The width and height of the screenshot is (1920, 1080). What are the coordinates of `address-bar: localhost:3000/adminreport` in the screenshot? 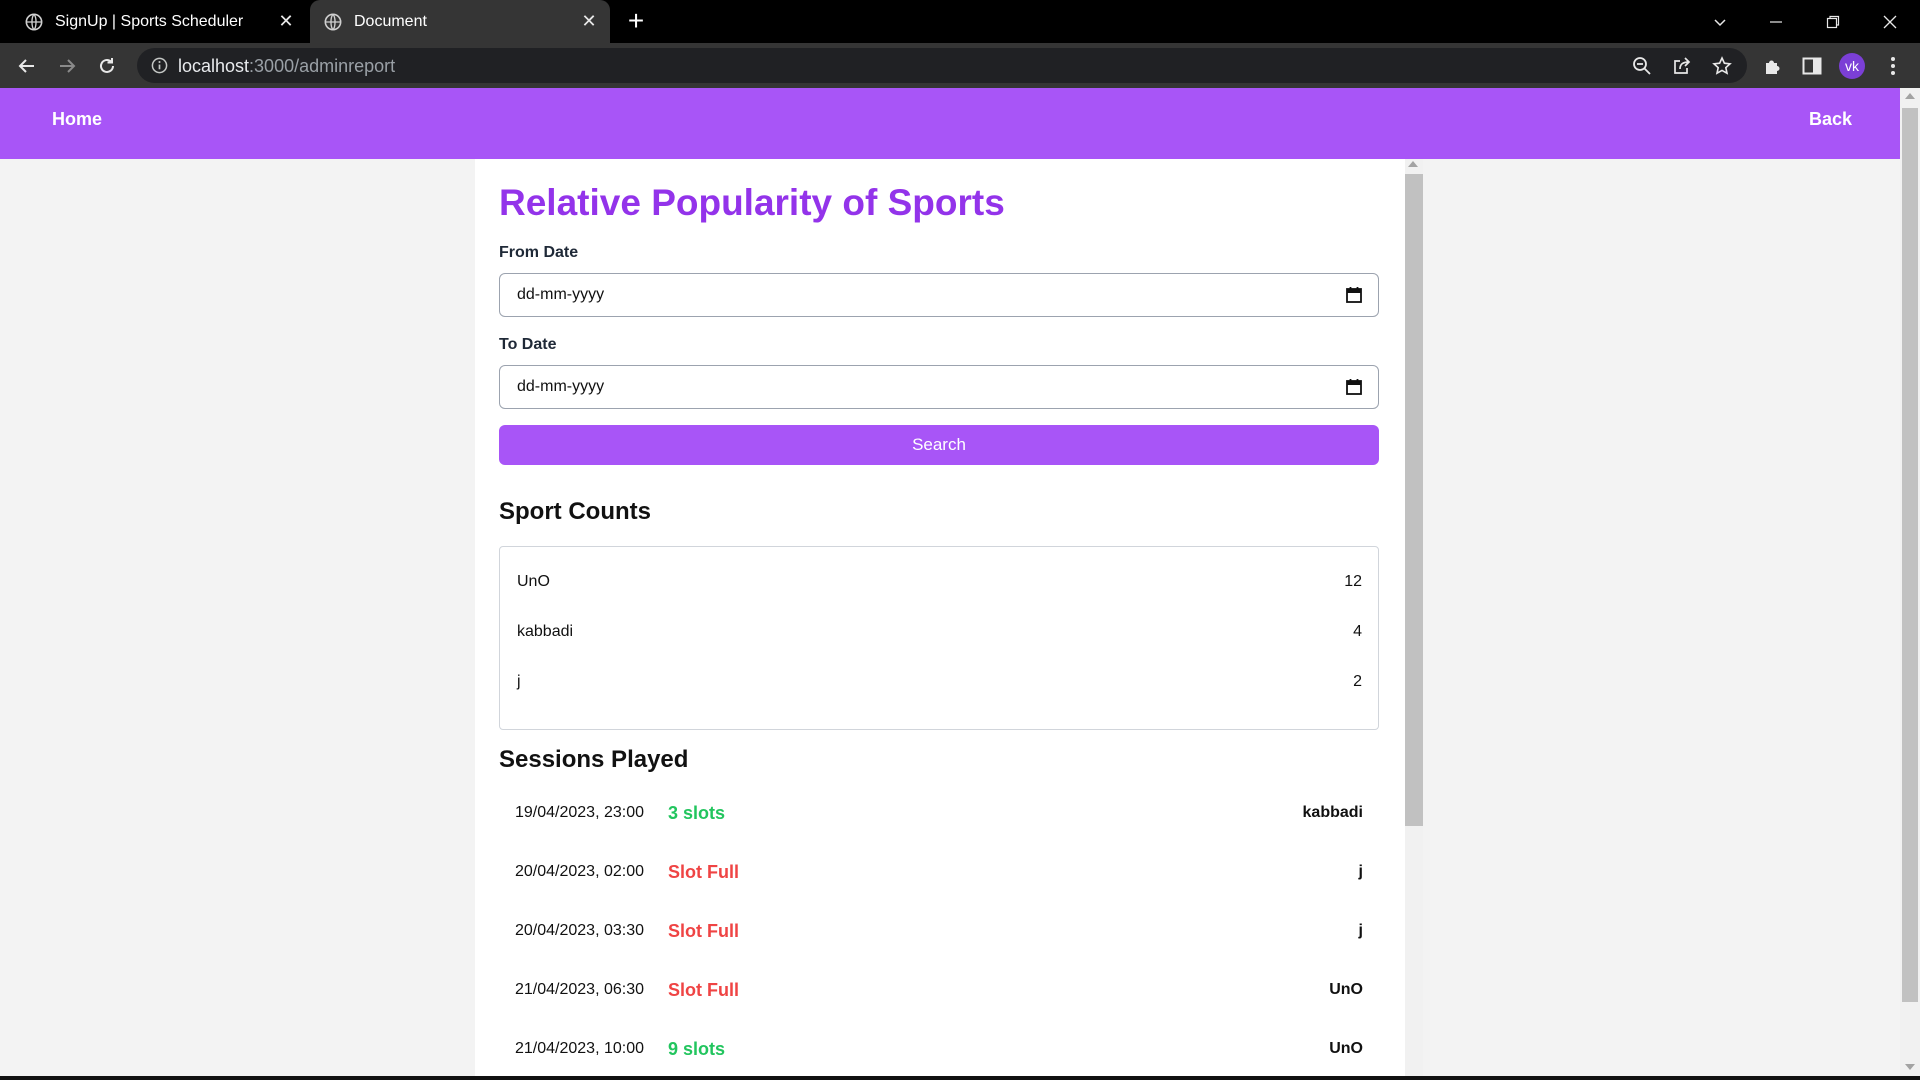 It's located at (942, 65).